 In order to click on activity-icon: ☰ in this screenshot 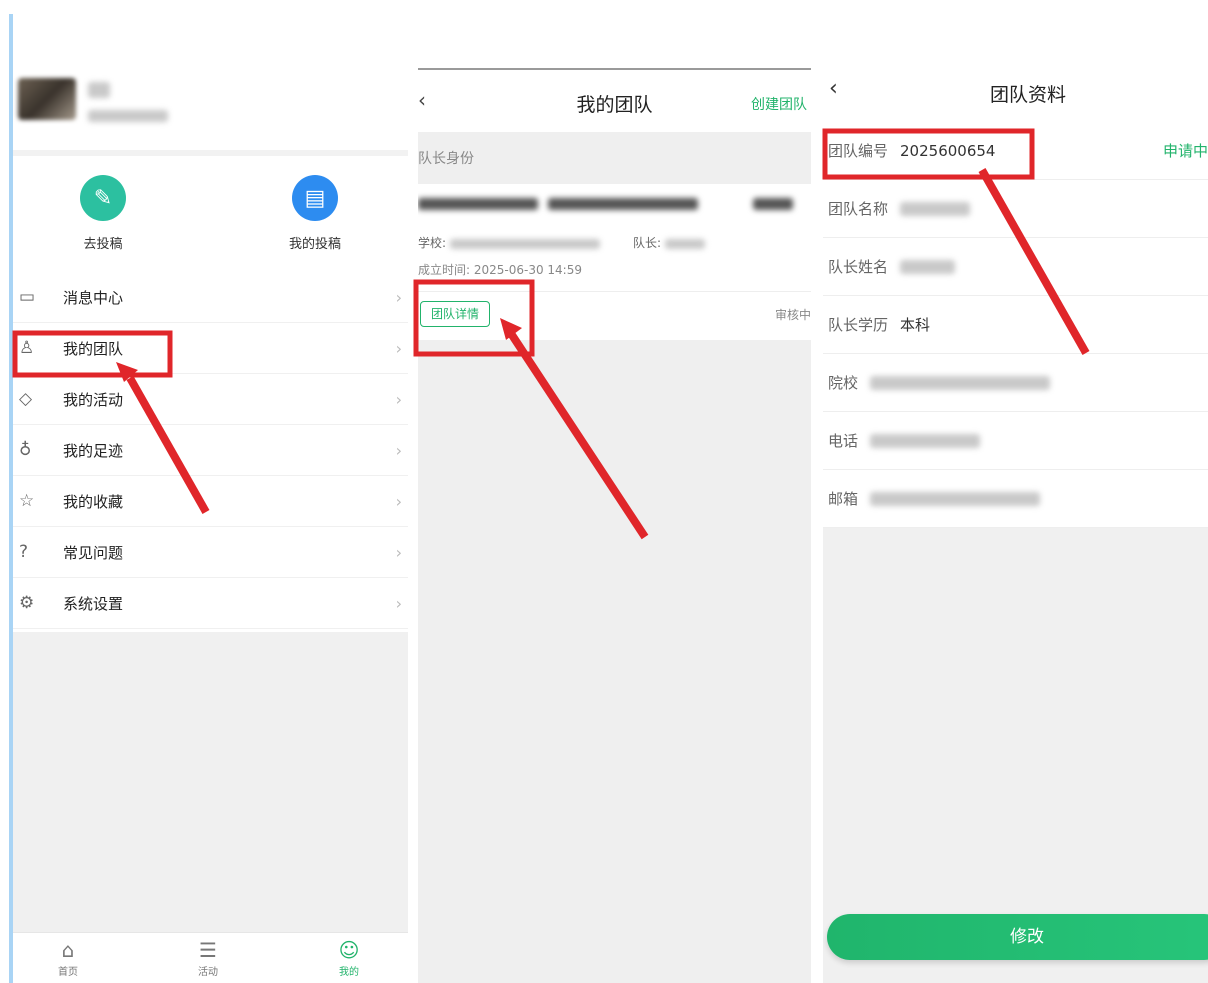, I will do `click(208, 950)`.